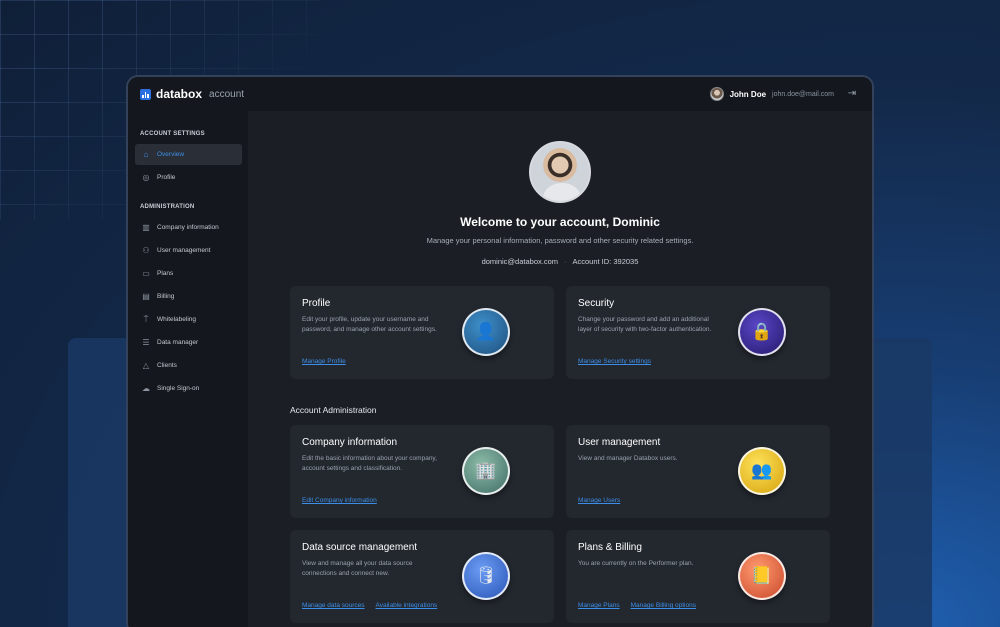  I want to click on sidebar-item-label: Plans, so click(165, 273).